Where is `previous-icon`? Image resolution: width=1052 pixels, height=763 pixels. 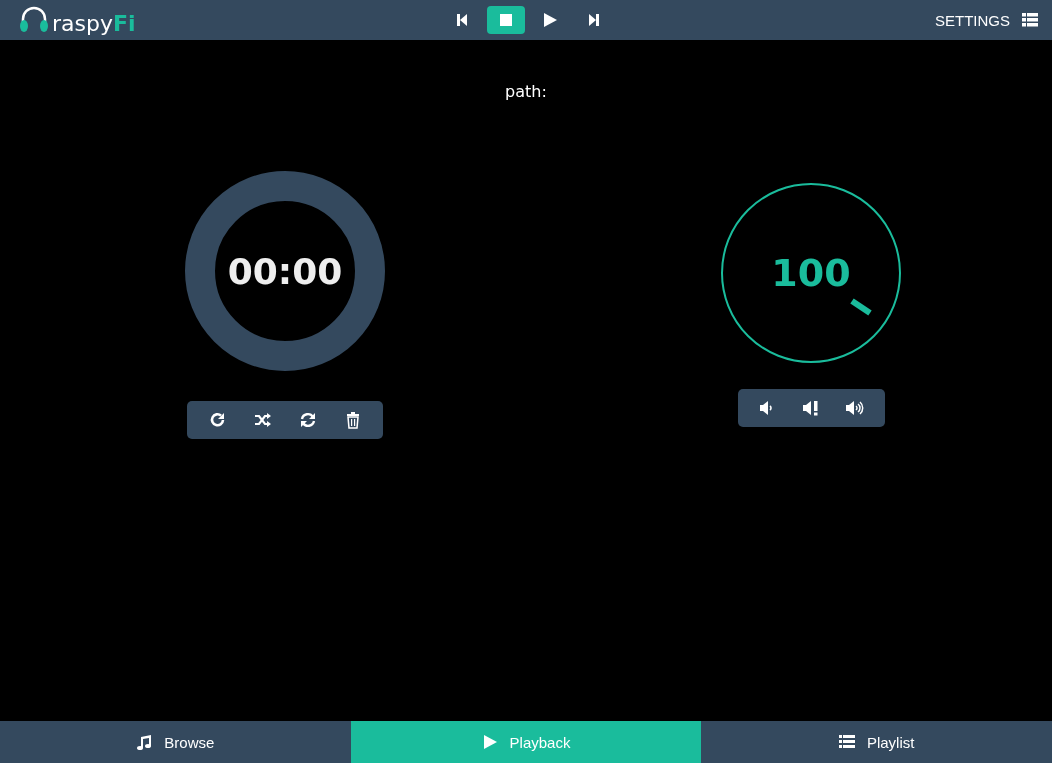
previous-icon is located at coordinates (462, 20).